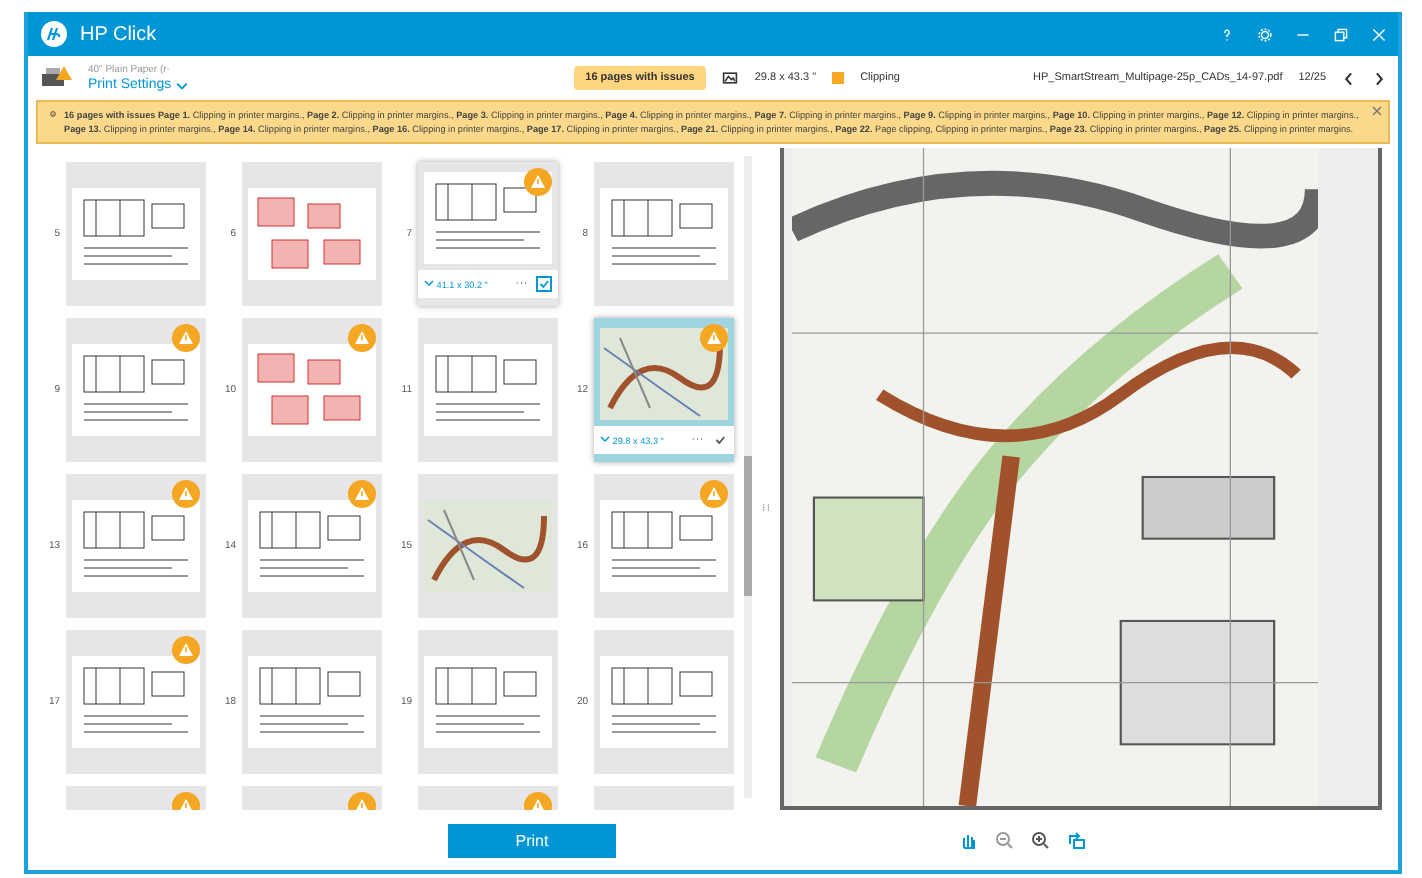 This screenshot has height=878, width=1422. I want to click on drag-handle-icon, so click(766, 507).